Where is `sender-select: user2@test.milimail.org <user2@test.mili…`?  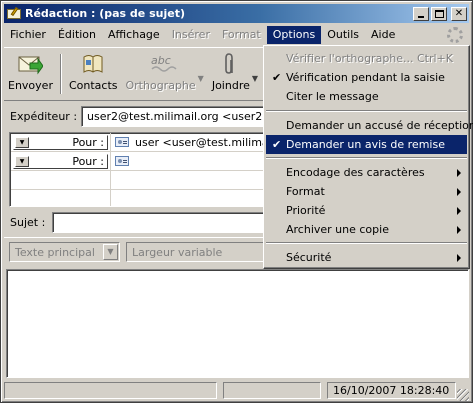 sender-select: user2@test.milimail.org <user2@test.mili… is located at coordinates (181, 116).